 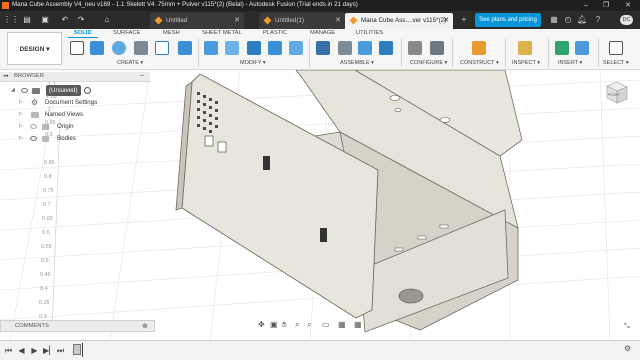 What do you see at coordinates (222, 33) in the screenshot?
I see `tab-sheet-metal: SHEET METAL` at bounding box center [222, 33].